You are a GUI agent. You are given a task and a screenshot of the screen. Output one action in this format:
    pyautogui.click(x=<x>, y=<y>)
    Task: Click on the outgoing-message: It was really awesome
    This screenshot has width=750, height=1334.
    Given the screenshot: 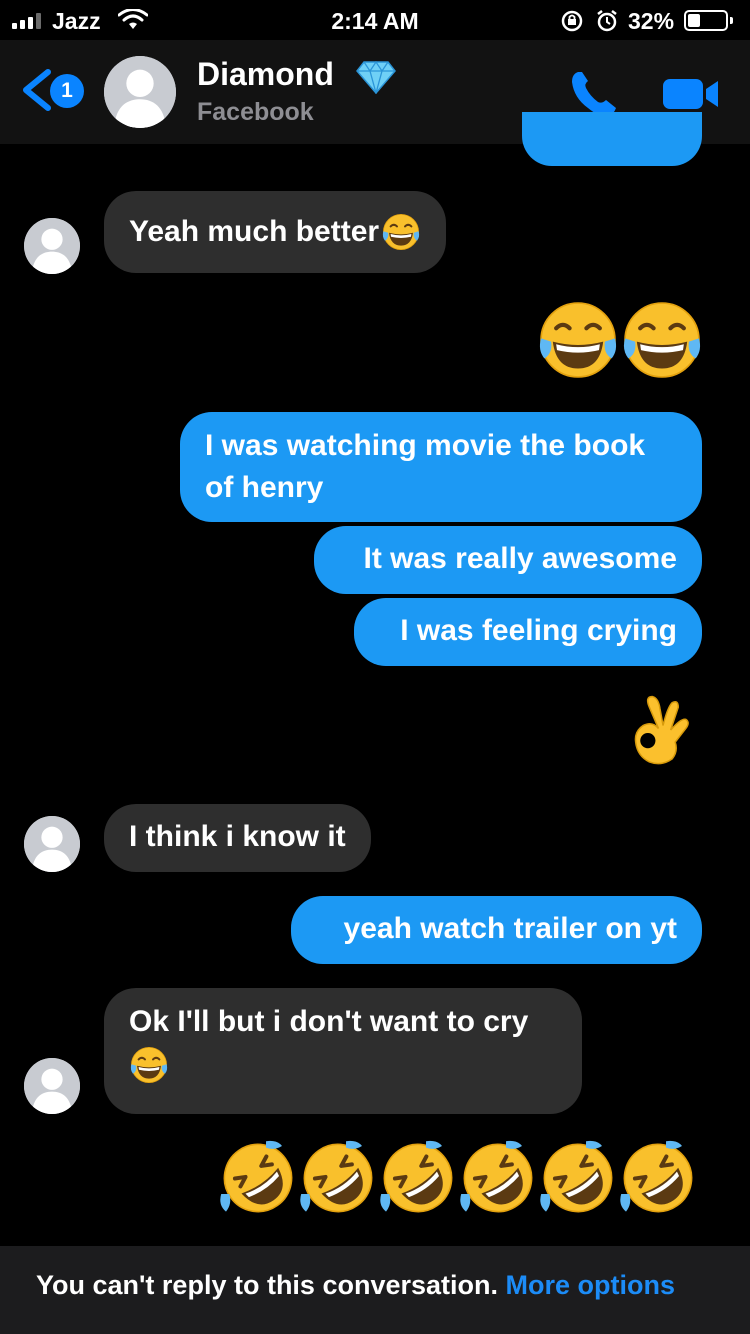 What is the action you would take?
    pyautogui.click(x=508, y=560)
    